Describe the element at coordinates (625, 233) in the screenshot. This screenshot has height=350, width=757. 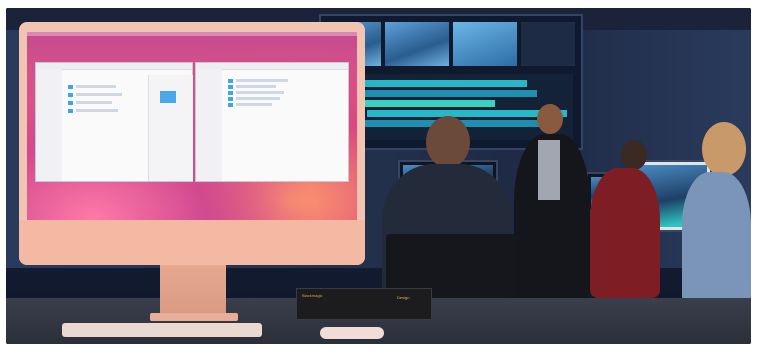
I see `student-red-shirt` at that location.